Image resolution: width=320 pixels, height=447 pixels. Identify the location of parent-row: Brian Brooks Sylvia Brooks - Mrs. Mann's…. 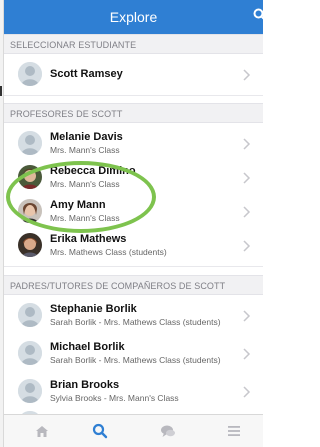
(133, 392).